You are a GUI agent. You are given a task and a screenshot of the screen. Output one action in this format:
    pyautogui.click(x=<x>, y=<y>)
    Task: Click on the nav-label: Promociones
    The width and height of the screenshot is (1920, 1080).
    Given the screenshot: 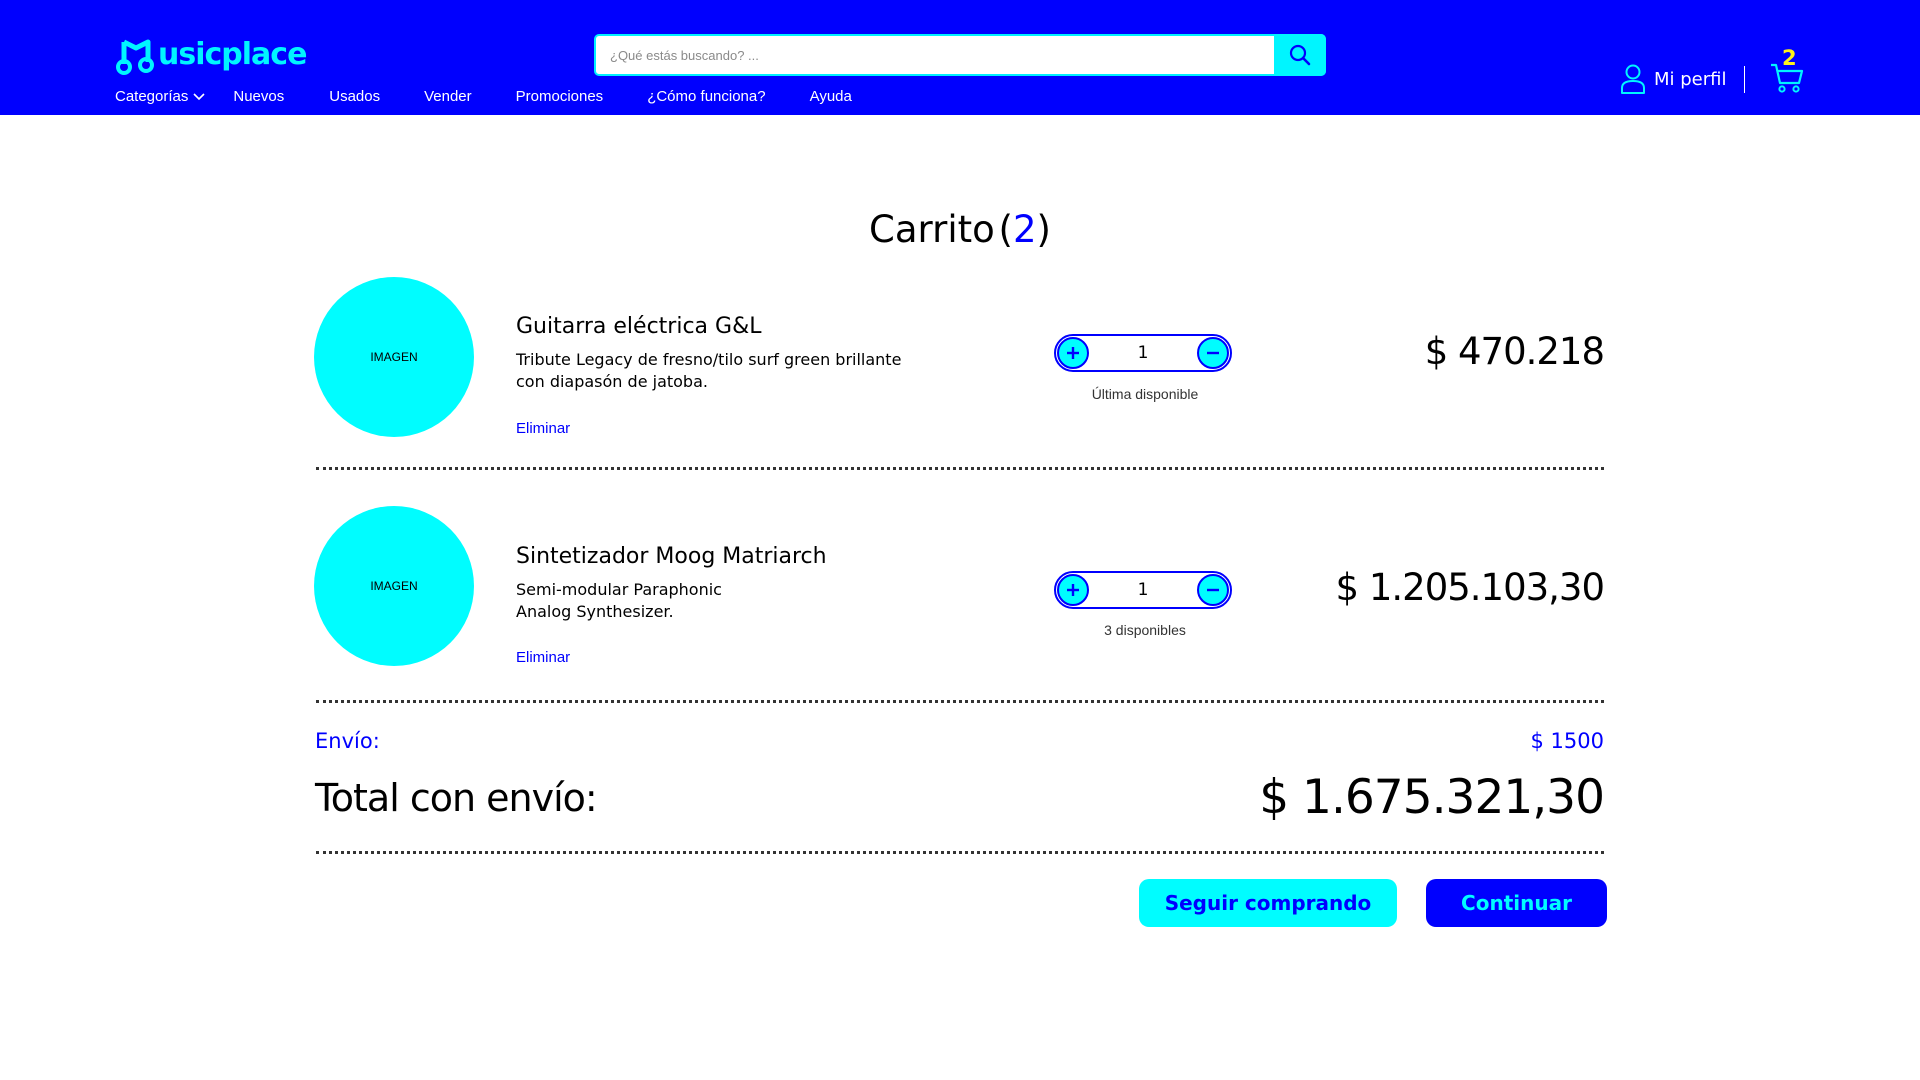 What is the action you would take?
    pyautogui.click(x=559, y=96)
    